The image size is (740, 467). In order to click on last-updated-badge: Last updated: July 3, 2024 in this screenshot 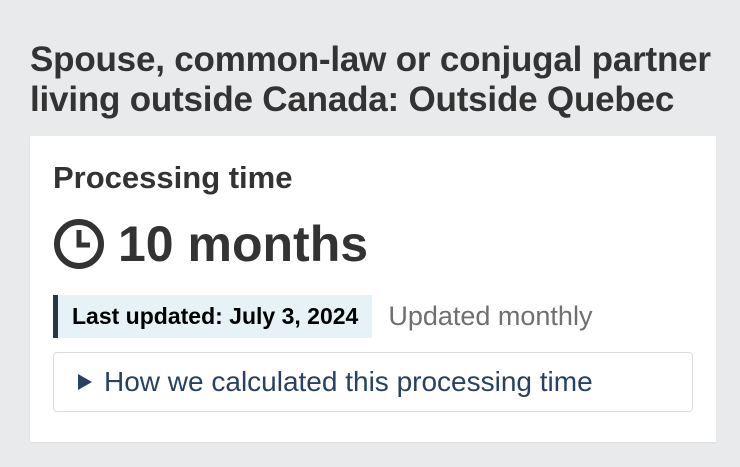, I will do `click(213, 316)`.